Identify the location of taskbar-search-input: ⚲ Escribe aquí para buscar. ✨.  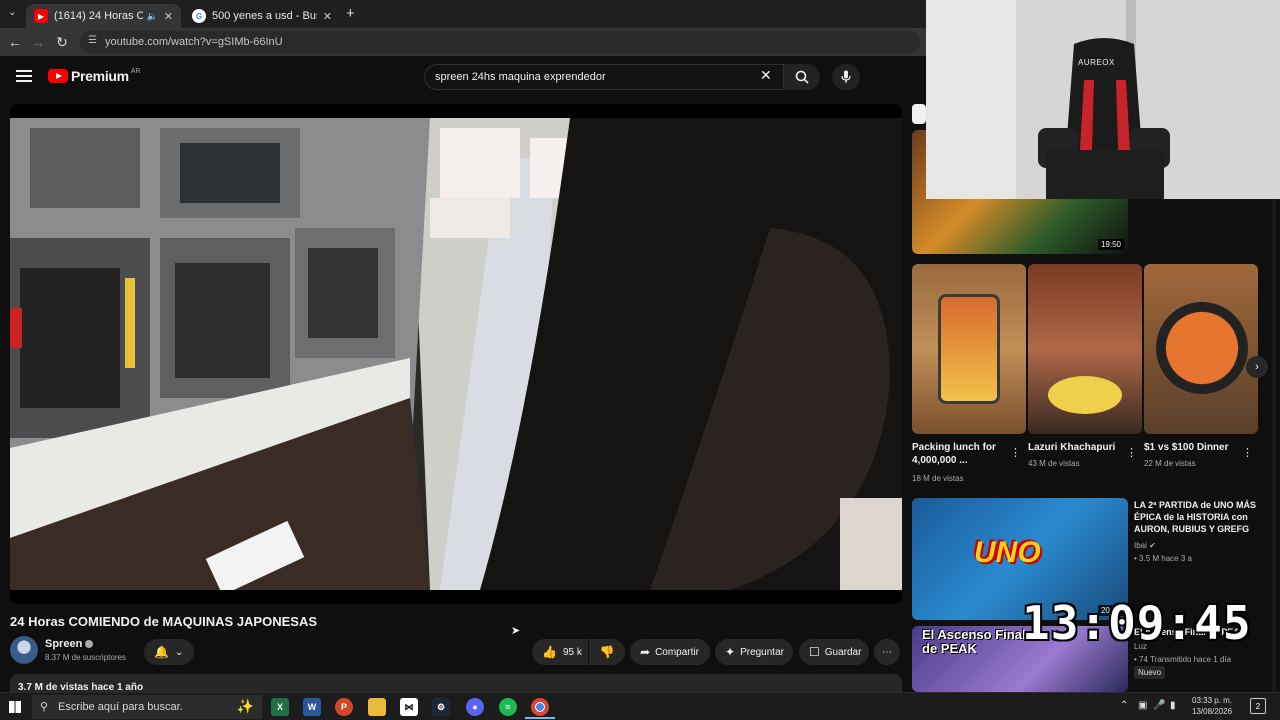
(147, 707).